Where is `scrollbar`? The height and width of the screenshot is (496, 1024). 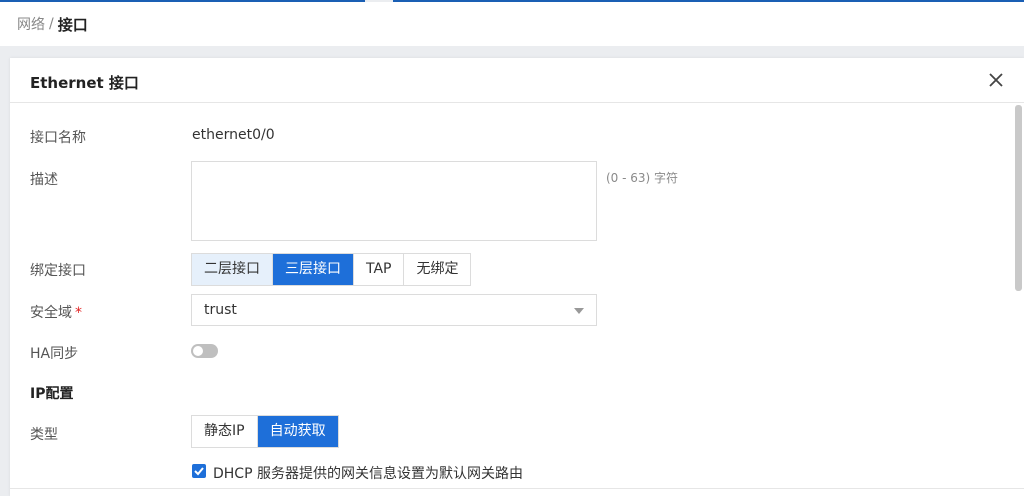 scrollbar is located at coordinates (1018, 198).